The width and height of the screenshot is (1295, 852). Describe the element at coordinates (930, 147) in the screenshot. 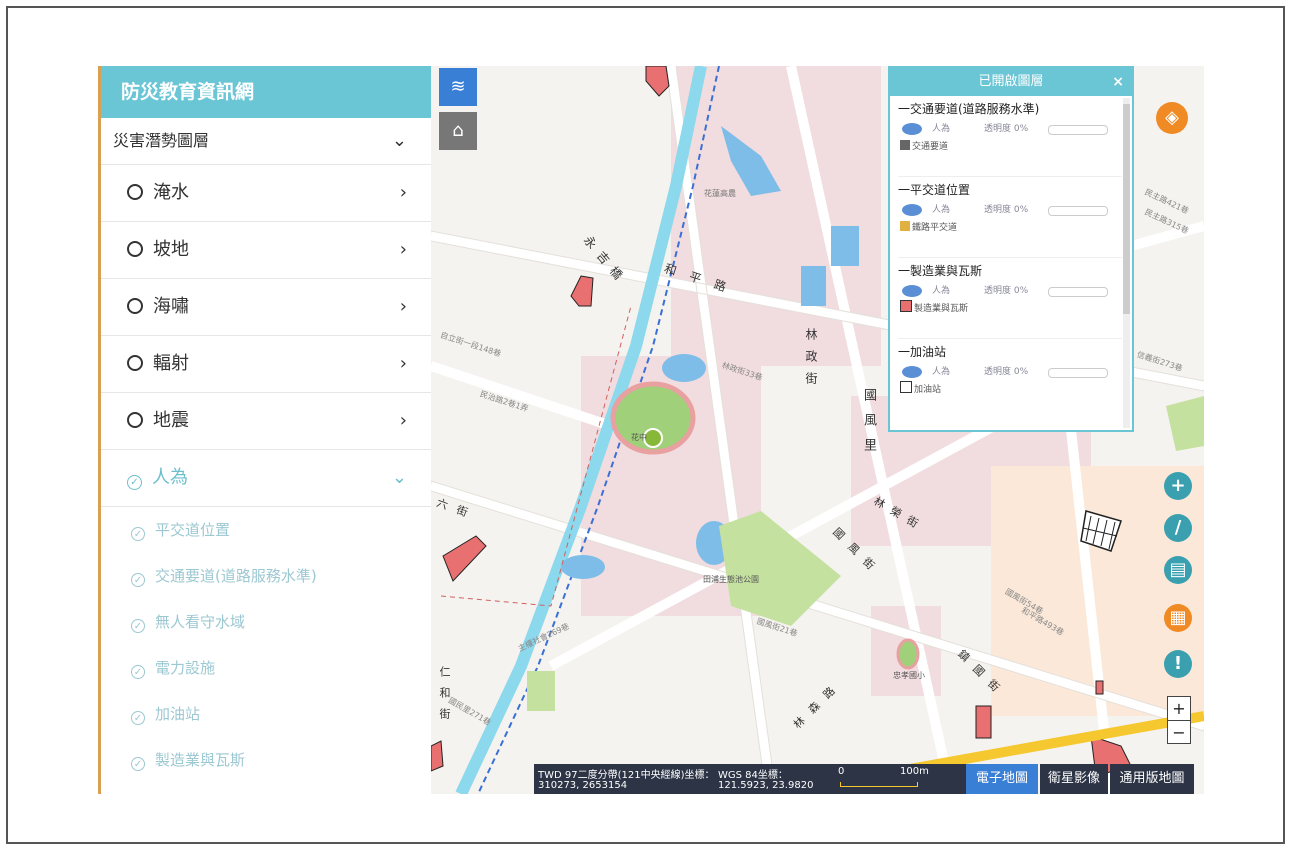

I see `legend-label: 交通要道` at that location.